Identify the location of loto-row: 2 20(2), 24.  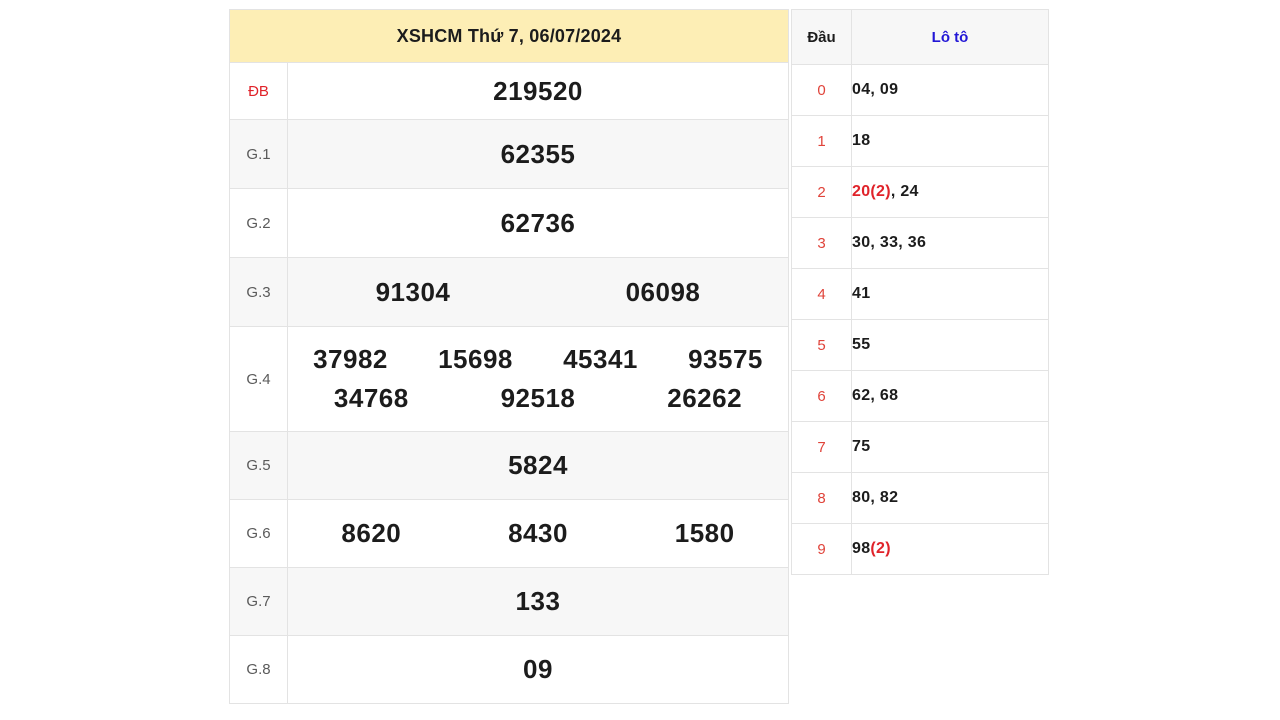
(920, 192).